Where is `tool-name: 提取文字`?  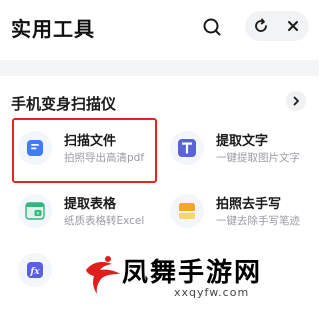 tool-name: 提取文字 is located at coordinates (242, 141).